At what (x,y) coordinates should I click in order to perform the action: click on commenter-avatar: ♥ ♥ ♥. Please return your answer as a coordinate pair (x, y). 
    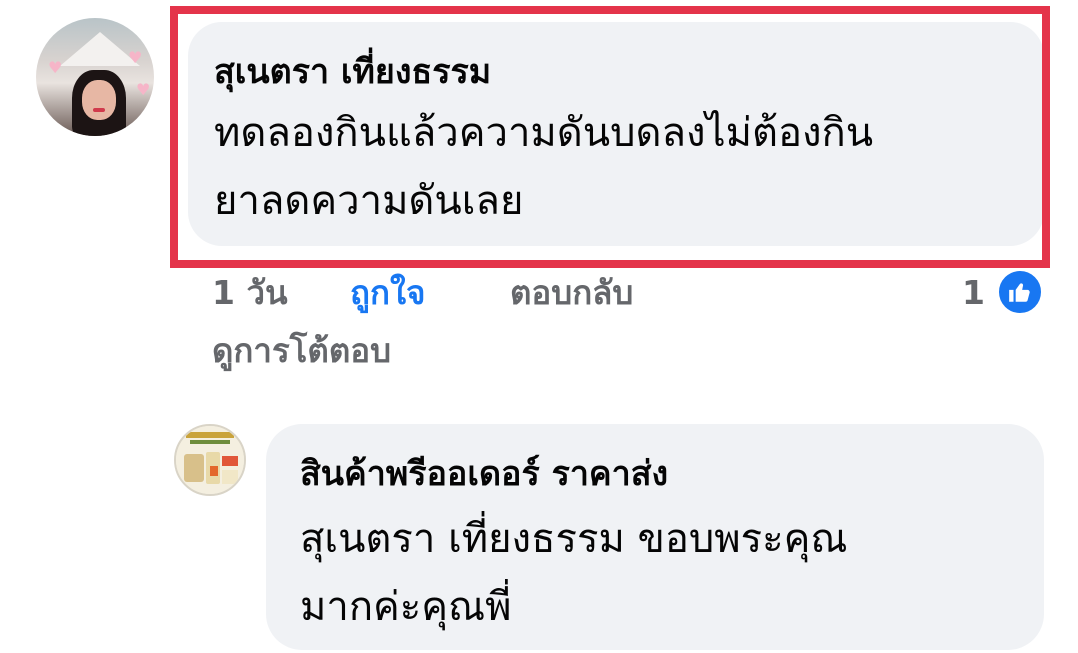
    Looking at the image, I should click on (95, 77).